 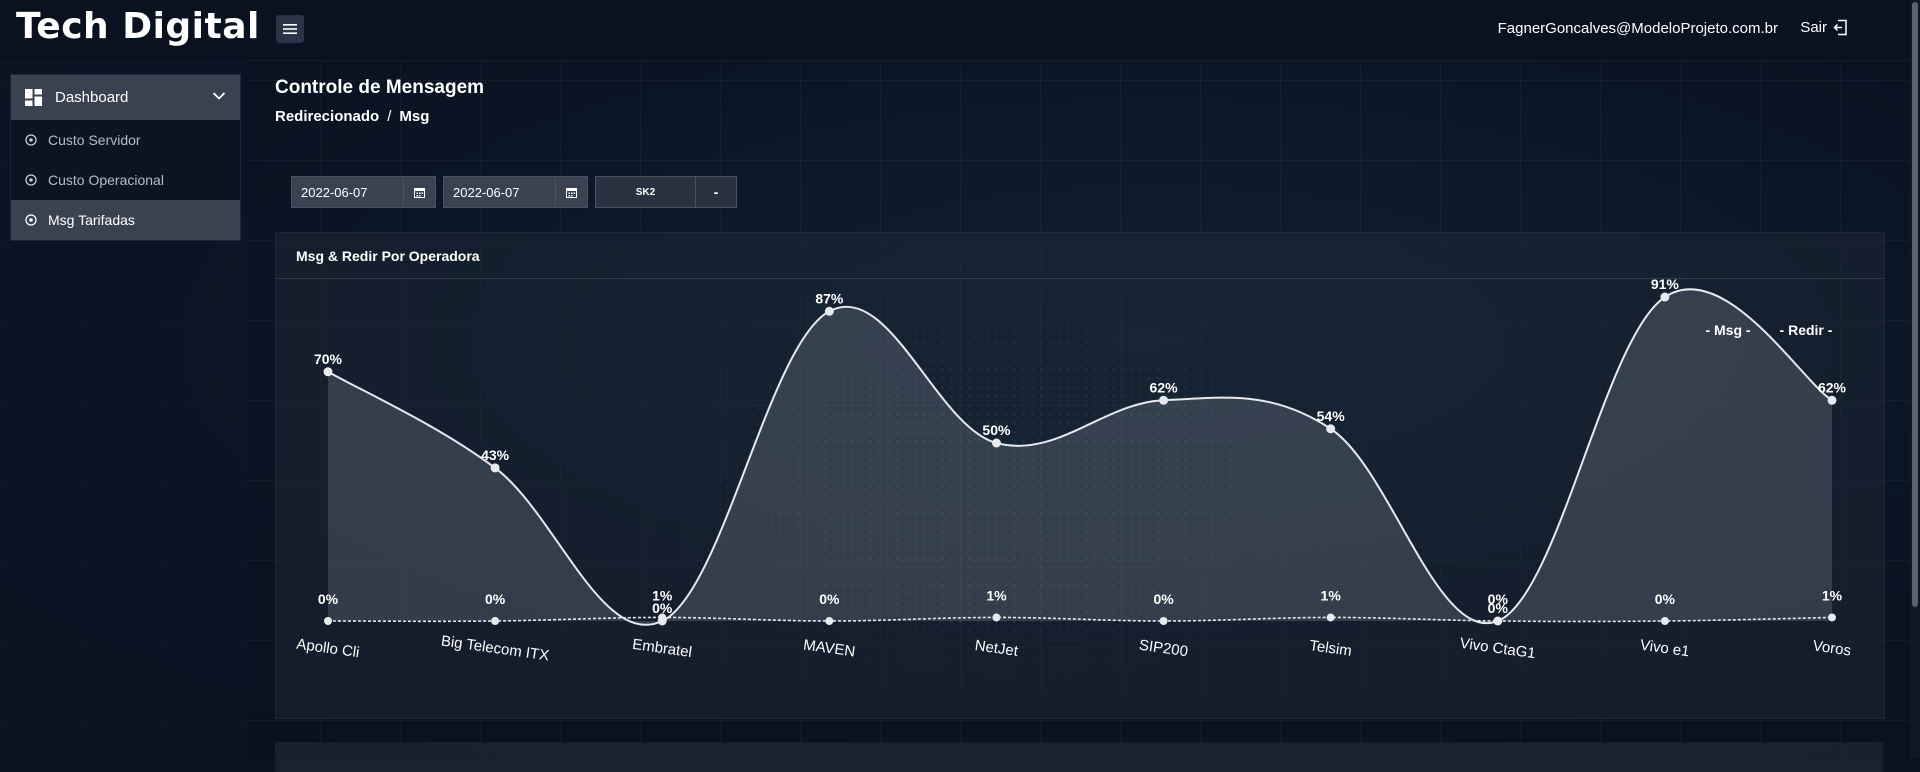 What do you see at coordinates (380, 87) in the screenshot?
I see `page-title: Controle de Mensagem` at bounding box center [380, 87].